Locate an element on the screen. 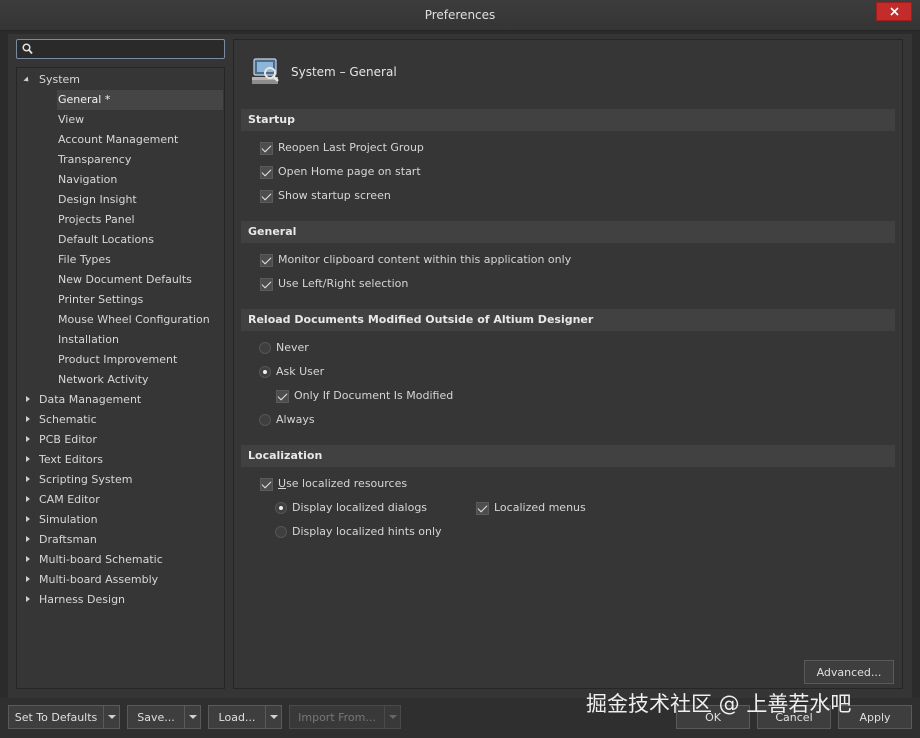 The height and width of the screenshot is (738, 920). tree-item-mouse-wheel-configuration: Mouse Wheel Configuration is located at coordinates (120, 320).